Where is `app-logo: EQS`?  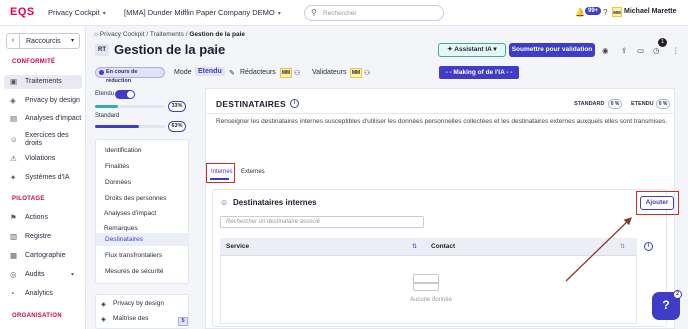 app-logo: EQS is located at coordinates (22, 12).